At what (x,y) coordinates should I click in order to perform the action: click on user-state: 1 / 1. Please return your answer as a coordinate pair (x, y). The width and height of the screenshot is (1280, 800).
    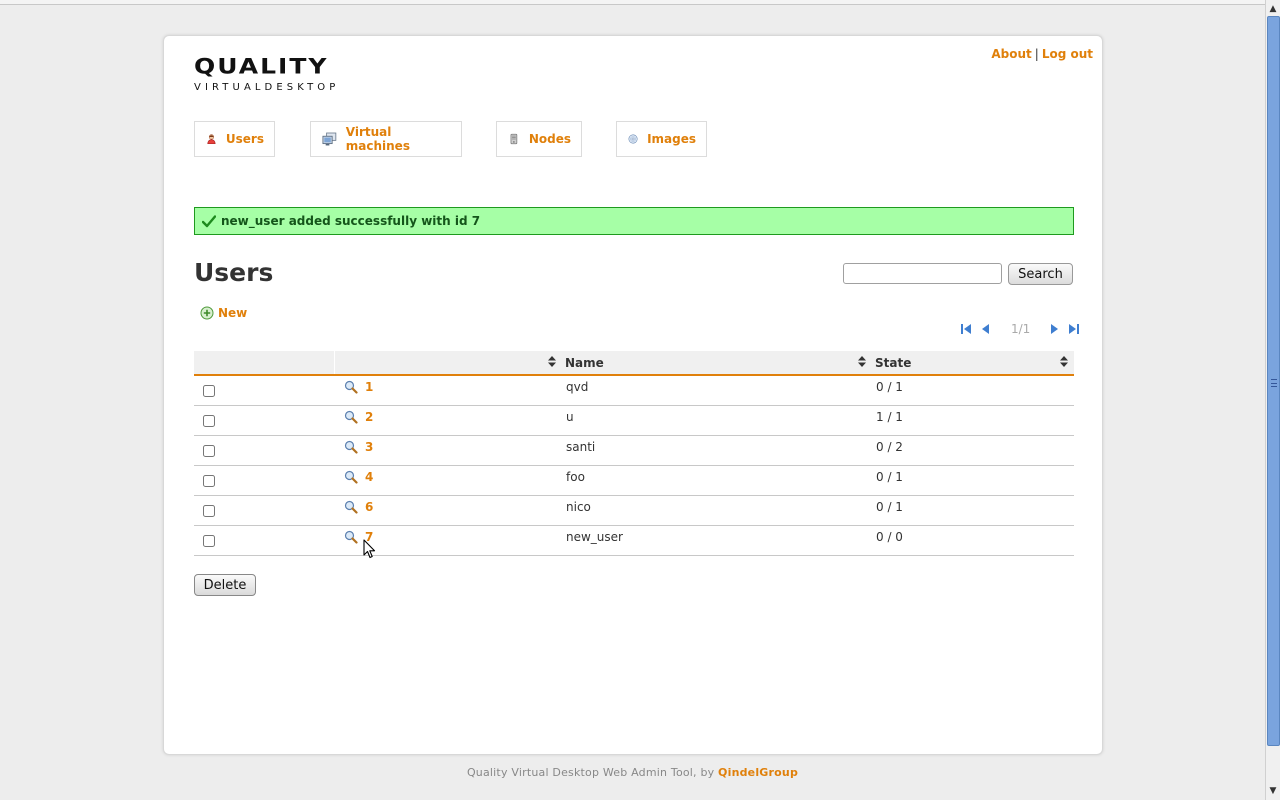
    Looking at the image, I should click on (973, 417).